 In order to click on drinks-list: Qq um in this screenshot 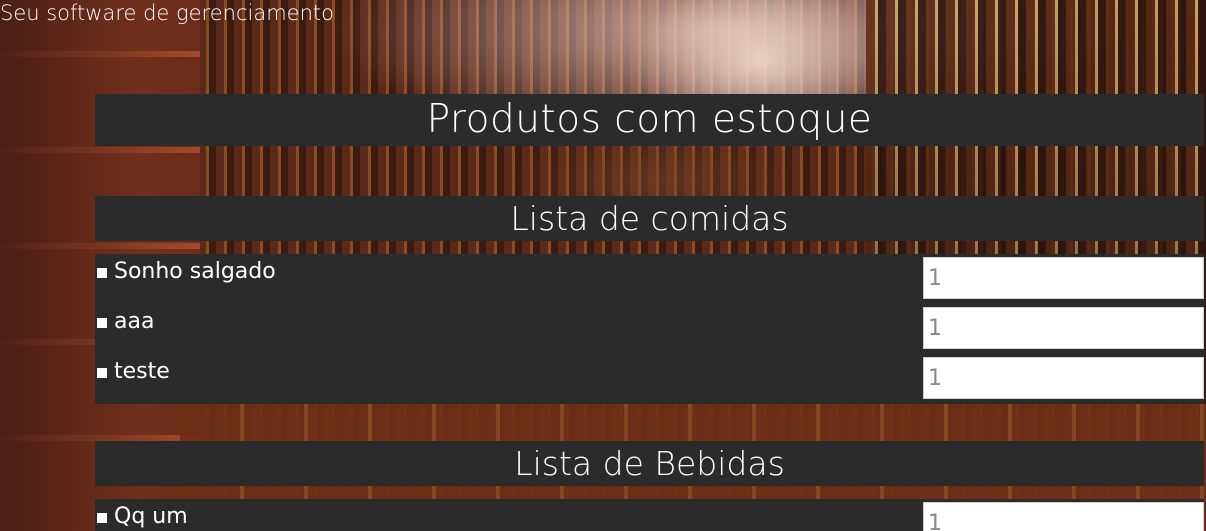, I will do `click(649, 515)`.